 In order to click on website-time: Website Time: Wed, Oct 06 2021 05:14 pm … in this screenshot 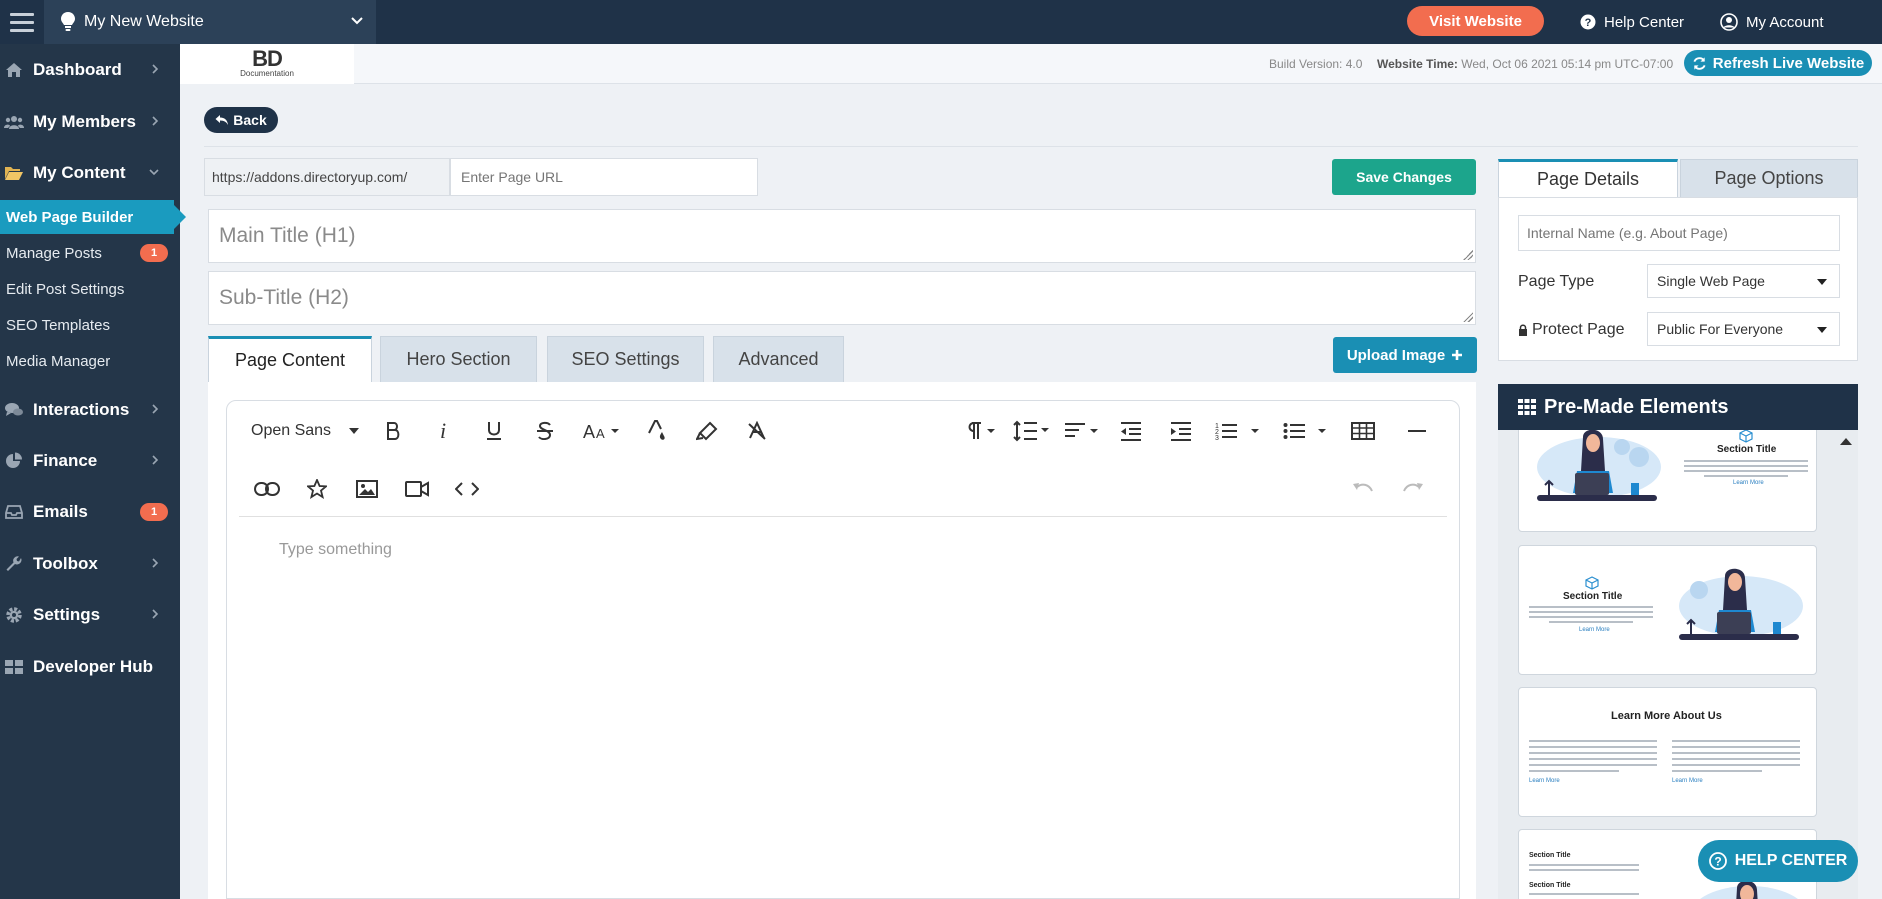, I will do `click(1525, 64)`.